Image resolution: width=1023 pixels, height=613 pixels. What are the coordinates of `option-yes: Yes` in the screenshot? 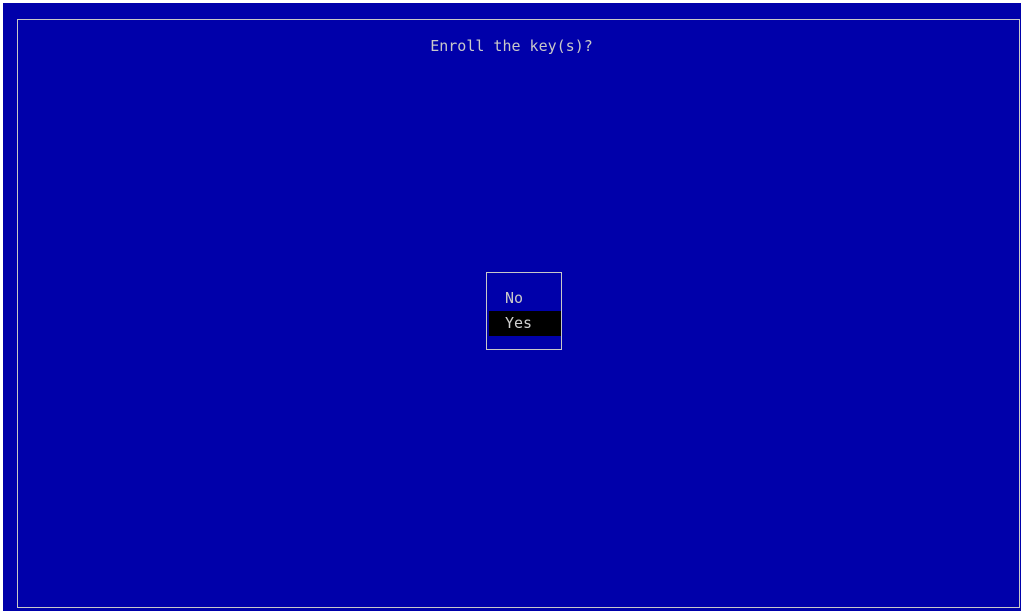 It's located at (525, 323).